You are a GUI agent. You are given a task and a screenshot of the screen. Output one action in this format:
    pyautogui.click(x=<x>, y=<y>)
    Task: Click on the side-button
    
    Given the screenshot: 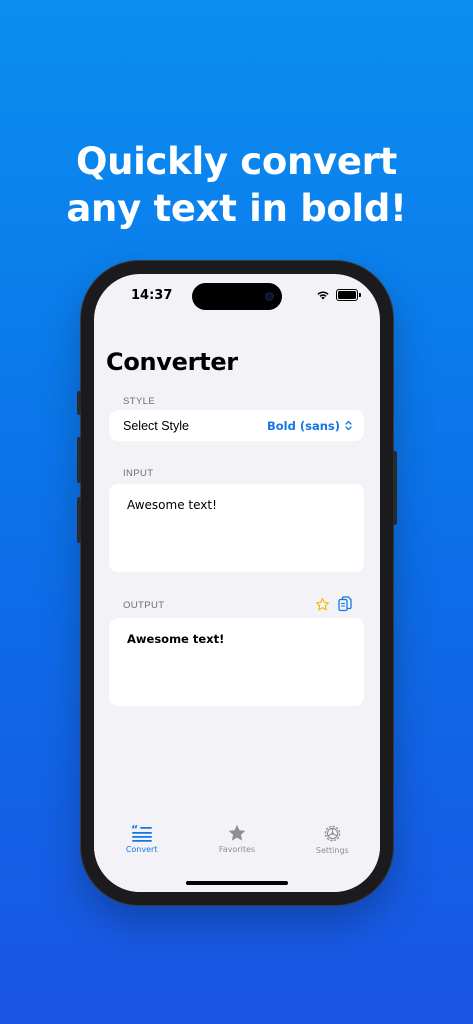 What is the action you would take?
    pyautogui.click(x=395, y=488)
    